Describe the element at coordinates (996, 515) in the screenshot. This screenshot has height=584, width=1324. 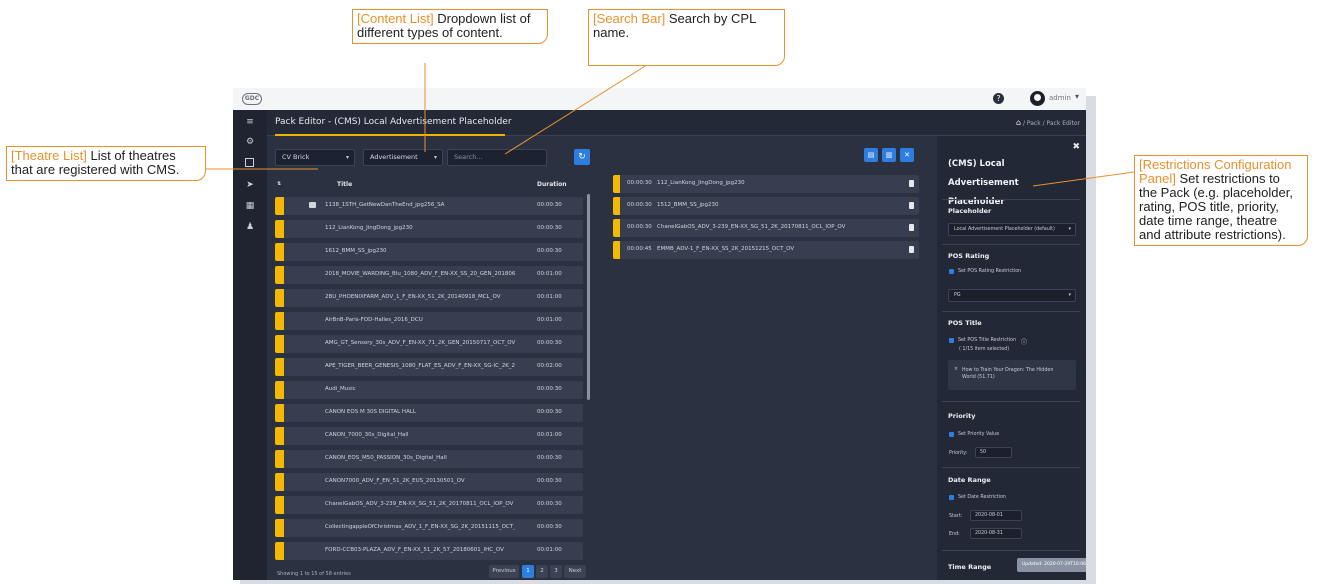
I see `start-date-input: 2020-08-01` at that location.